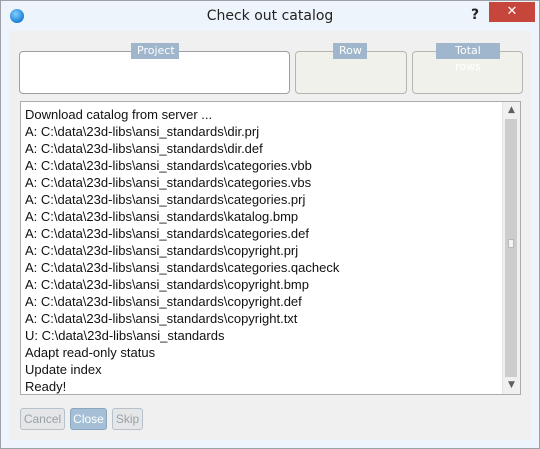 The height and width of the screenshot is (449, 540). I want to click on log-line: U: C:\data\23d-libs\ansi_standards, so click(125, 335).